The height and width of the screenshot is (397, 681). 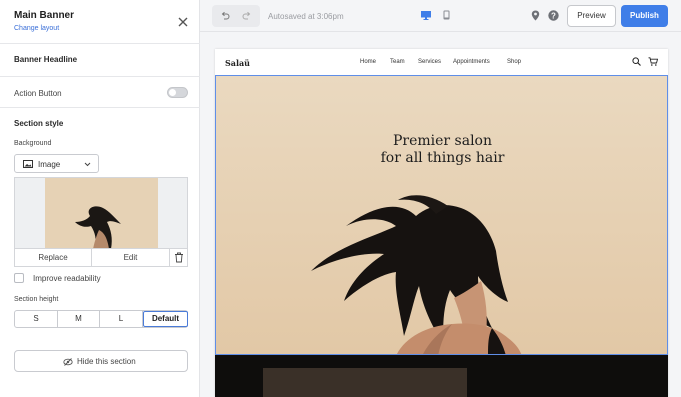 I want to click on height-option-default: Default, so click(x=165, y=319).